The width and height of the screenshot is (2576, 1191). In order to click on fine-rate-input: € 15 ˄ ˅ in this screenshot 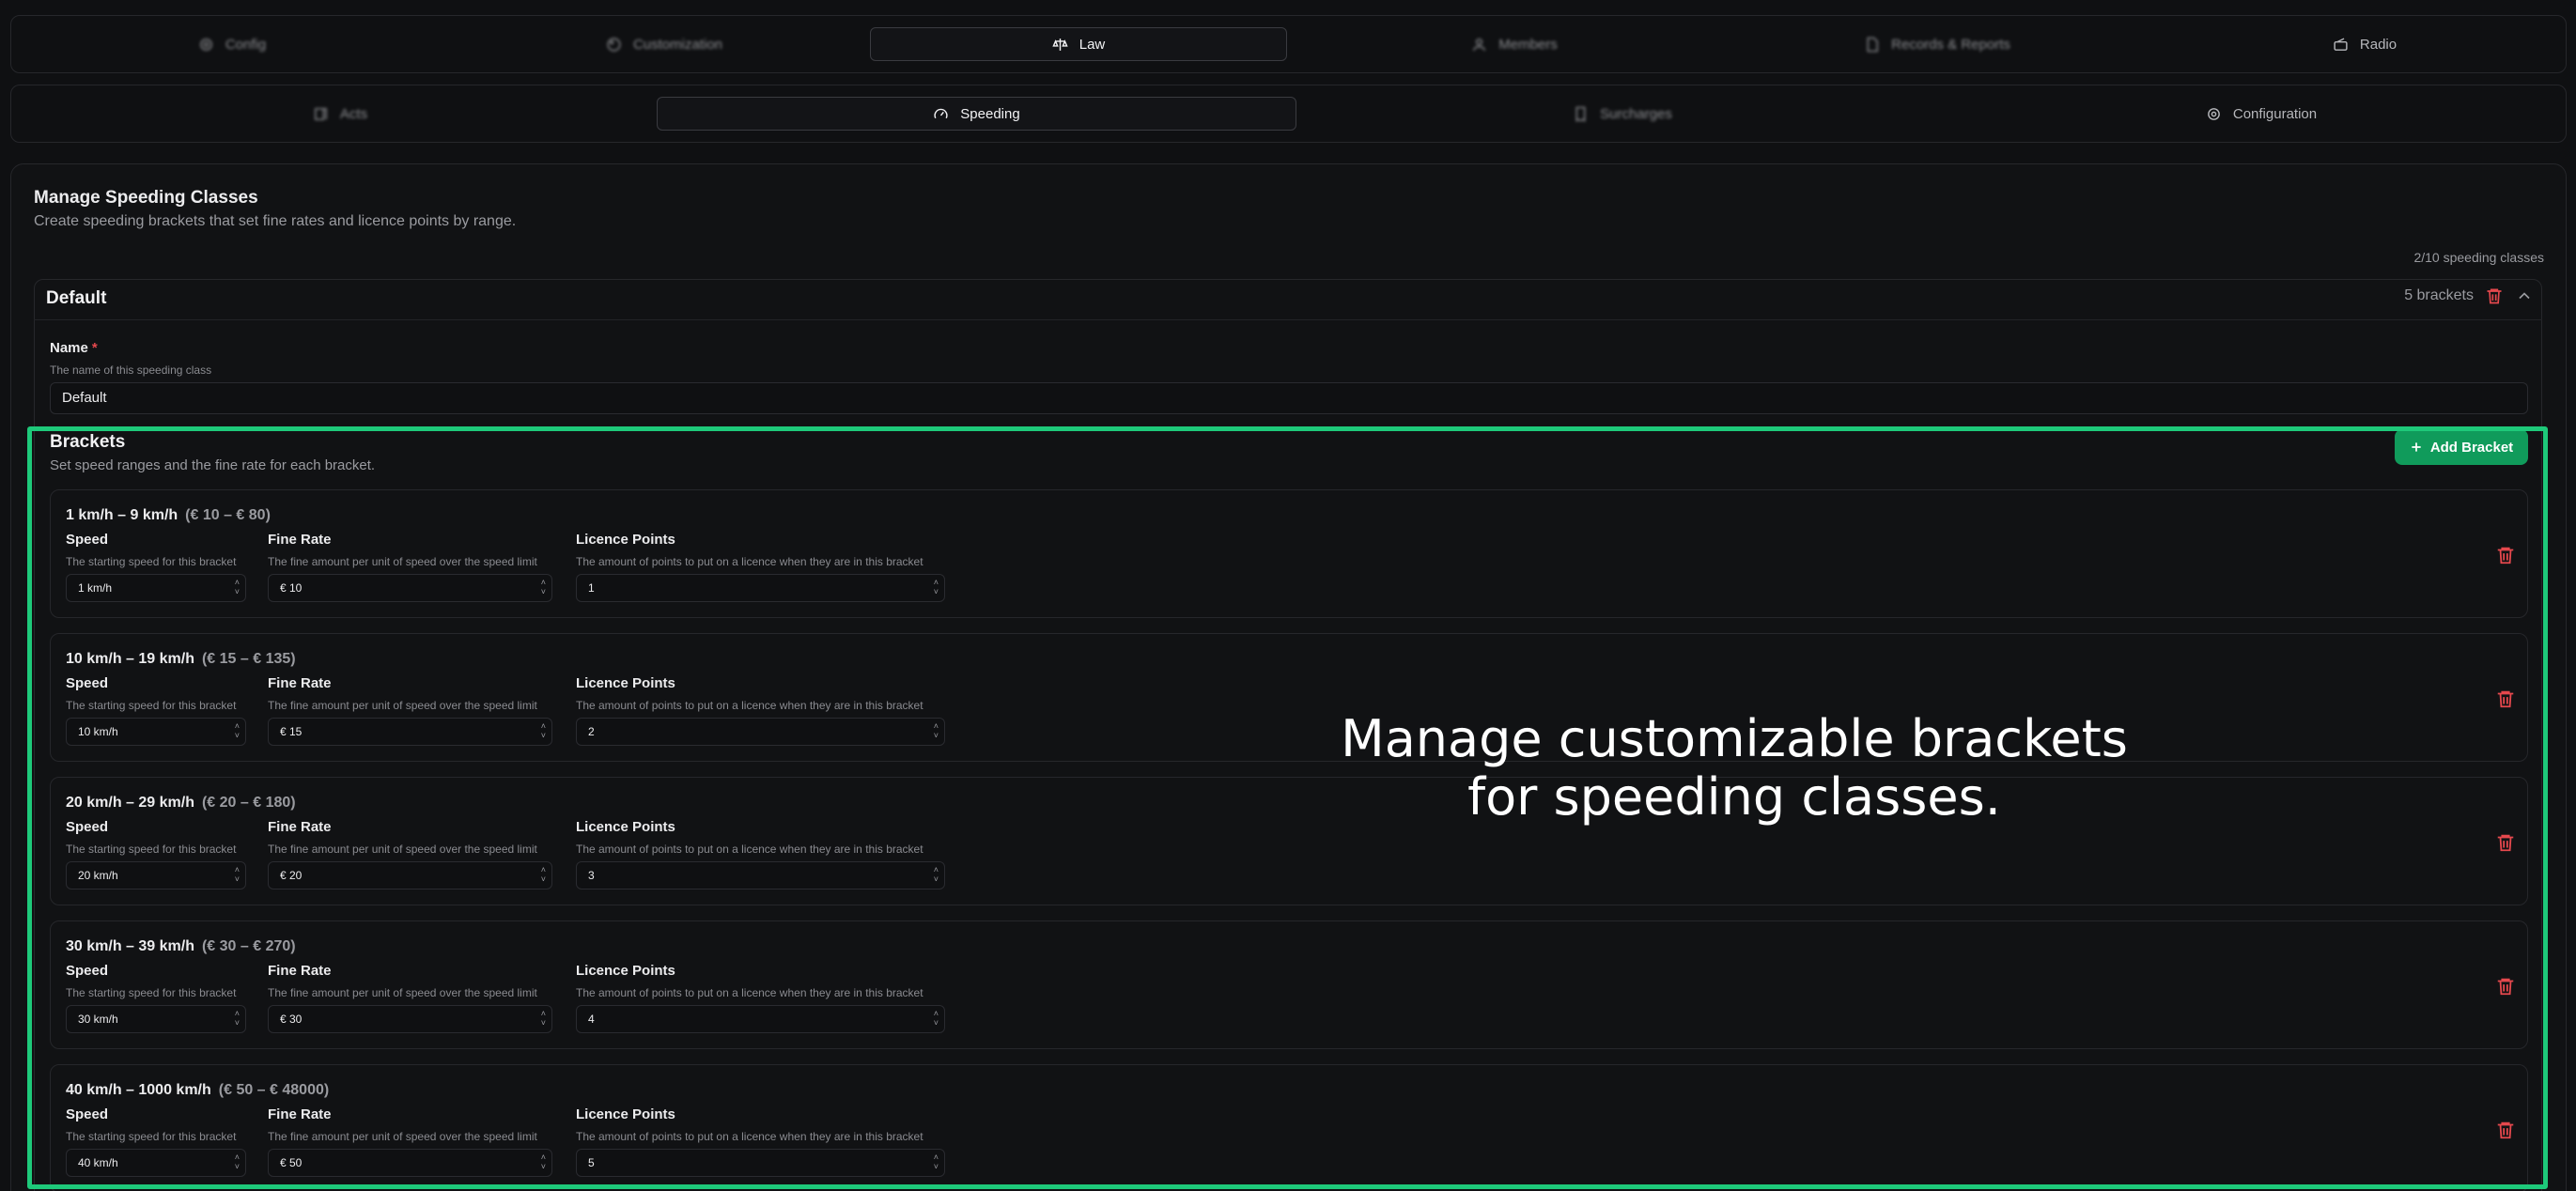, I will do `click(410, 732)`.